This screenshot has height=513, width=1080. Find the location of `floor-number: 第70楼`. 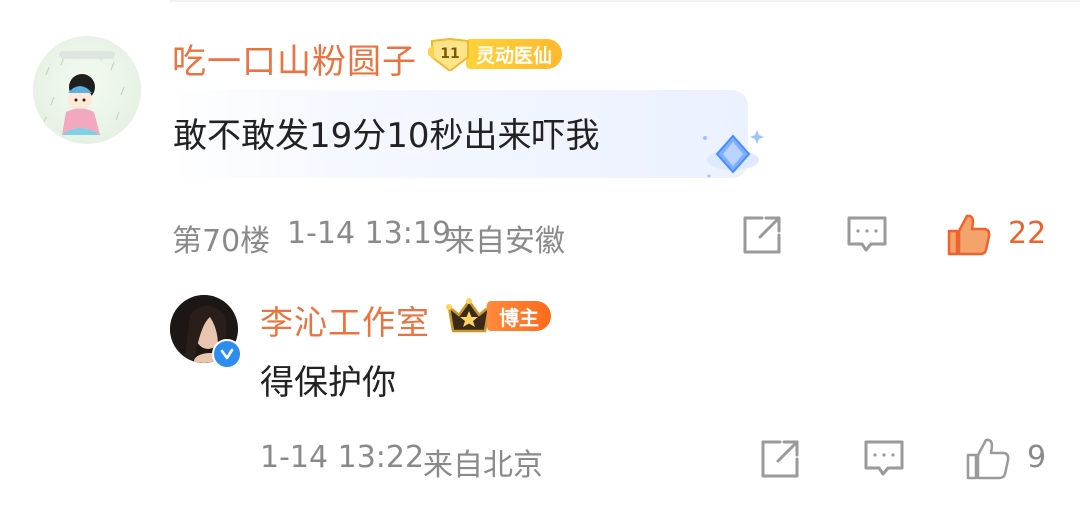

floor-number: 第70楼 is located at coordinates (221, 241).